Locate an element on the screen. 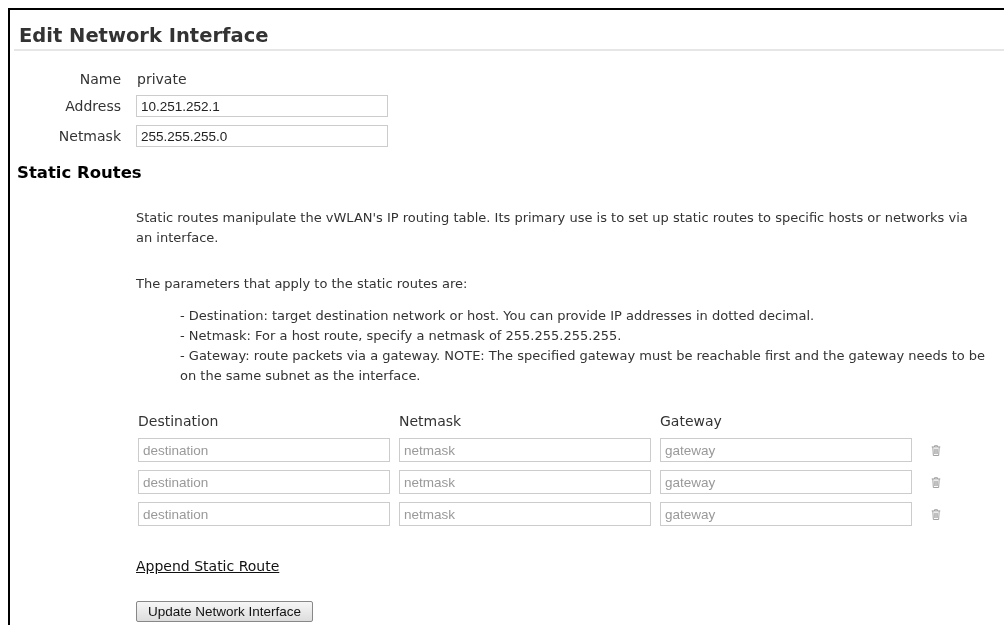 The image size is (1004, 625). column-header: Destination is located at coordinates (179, 421).